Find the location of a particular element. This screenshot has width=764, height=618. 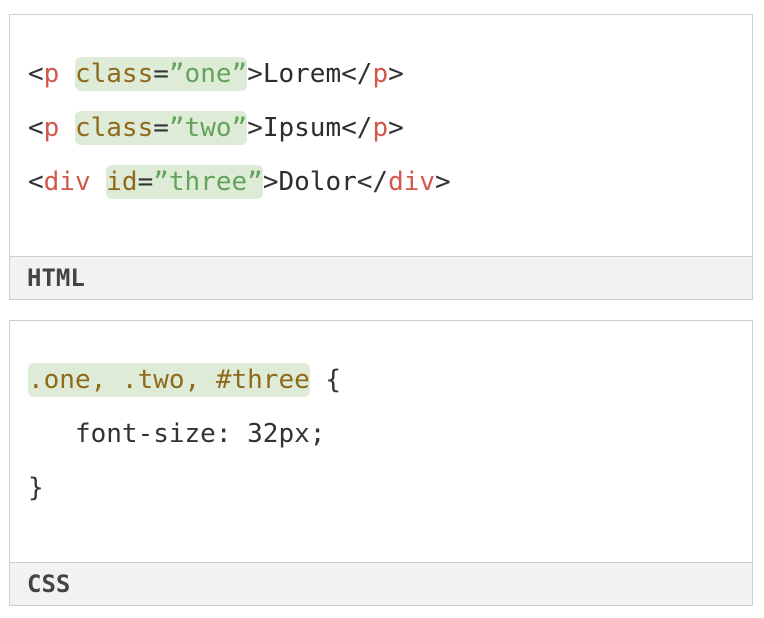

html-code-line: <div id=”three”>Dolor</div> is located at coordinates (239, 182).